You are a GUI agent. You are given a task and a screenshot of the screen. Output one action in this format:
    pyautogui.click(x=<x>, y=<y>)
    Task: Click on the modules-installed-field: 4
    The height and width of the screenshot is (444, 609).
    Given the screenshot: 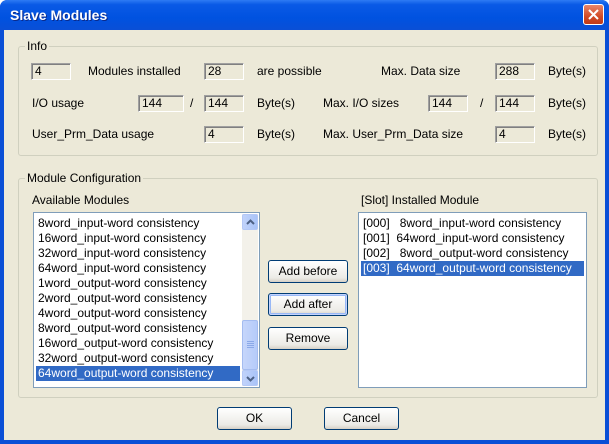 What is the action you would take?
    pyautogui.click(x=51, y=71)
    